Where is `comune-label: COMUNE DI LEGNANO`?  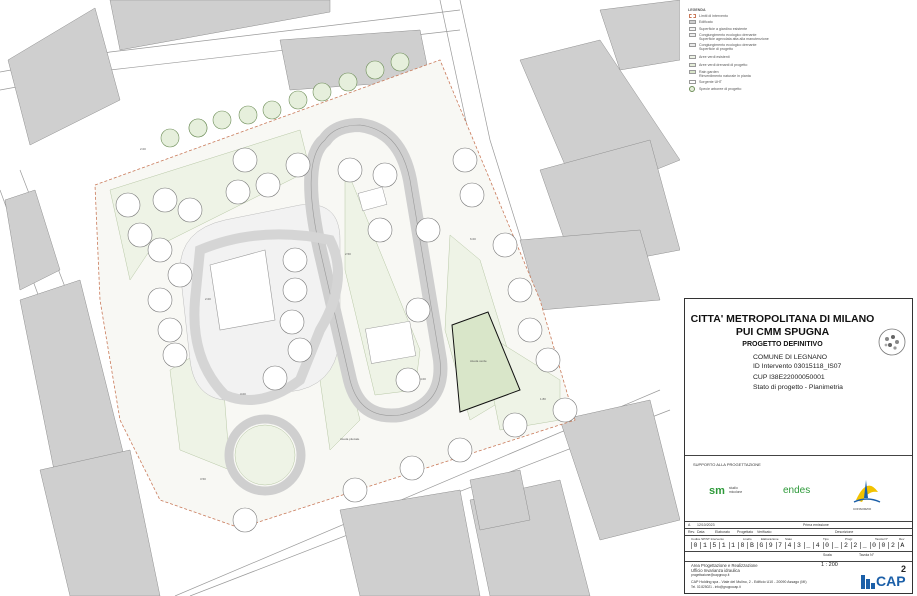
comune-label: COMUNE DI LEGNANO is located at coordinates (790, 357).